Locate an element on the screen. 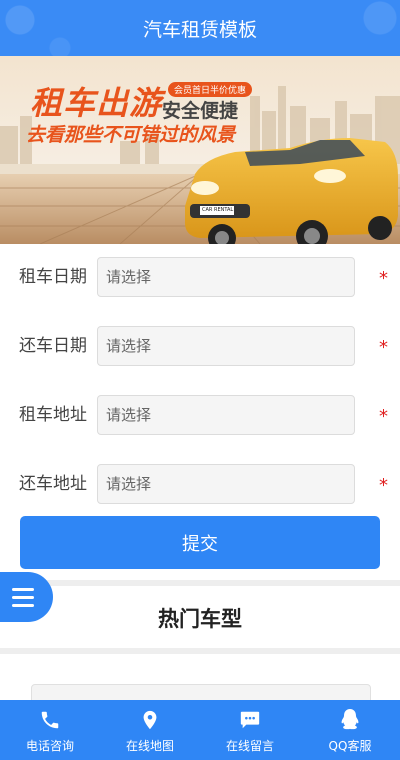  pickup-address-label: 租车地址 is located at coordinates (53, 415).